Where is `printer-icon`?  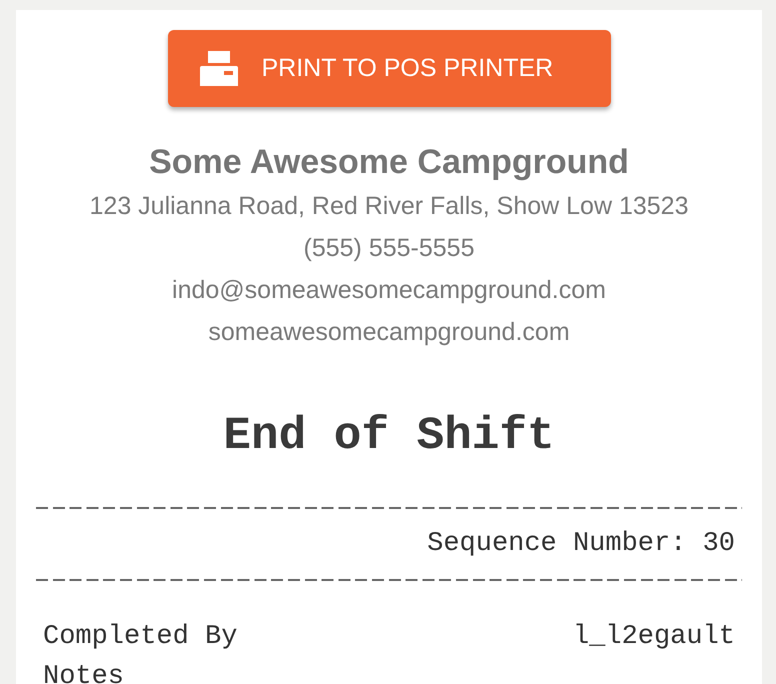
printer-icon is located at coordinates (219, 68).